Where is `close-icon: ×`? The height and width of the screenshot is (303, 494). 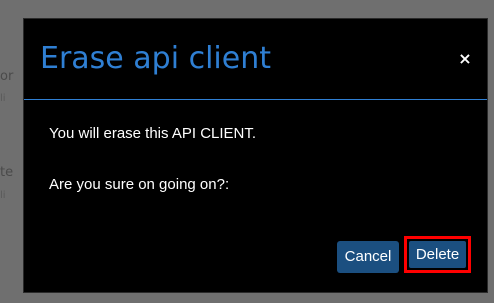 close-icon: × is located at coordinates (465, 59).